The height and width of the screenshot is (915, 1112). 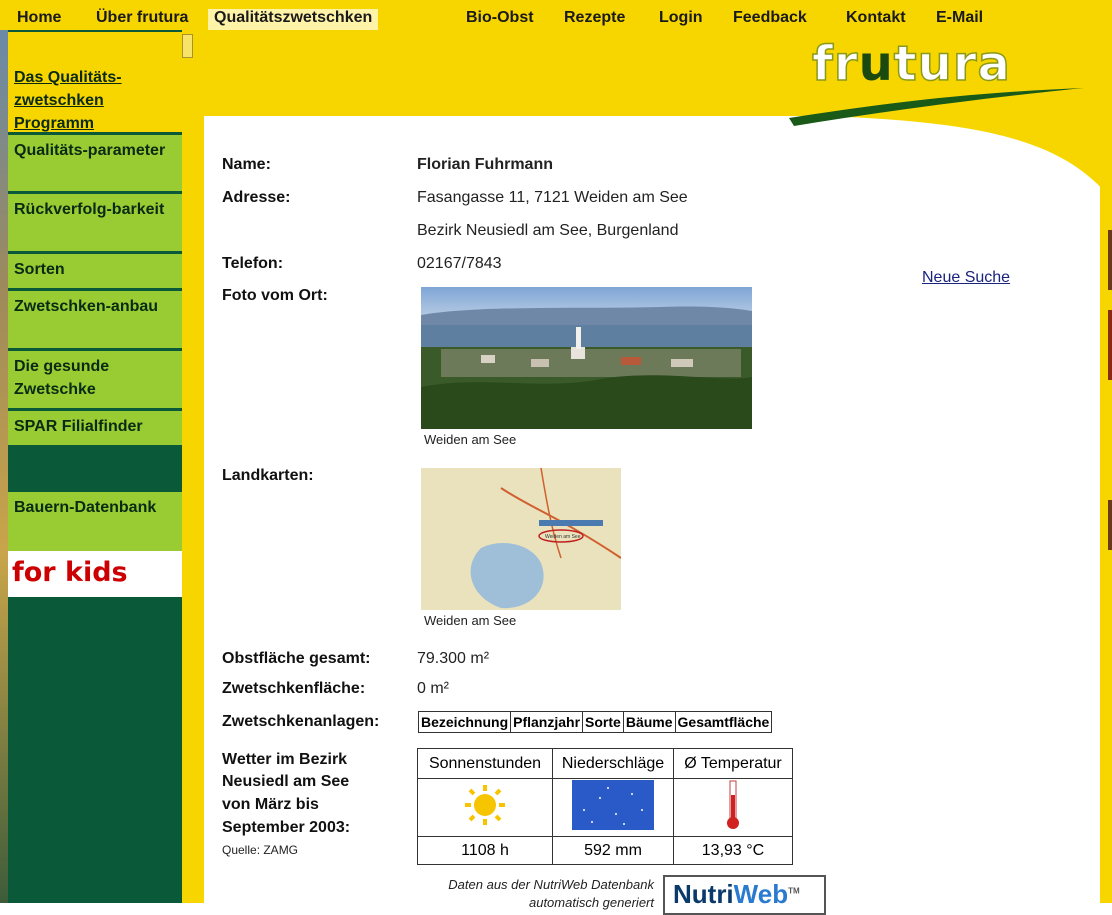 I want to click on total-area: 79.300 m², so click(x=453, y=658).